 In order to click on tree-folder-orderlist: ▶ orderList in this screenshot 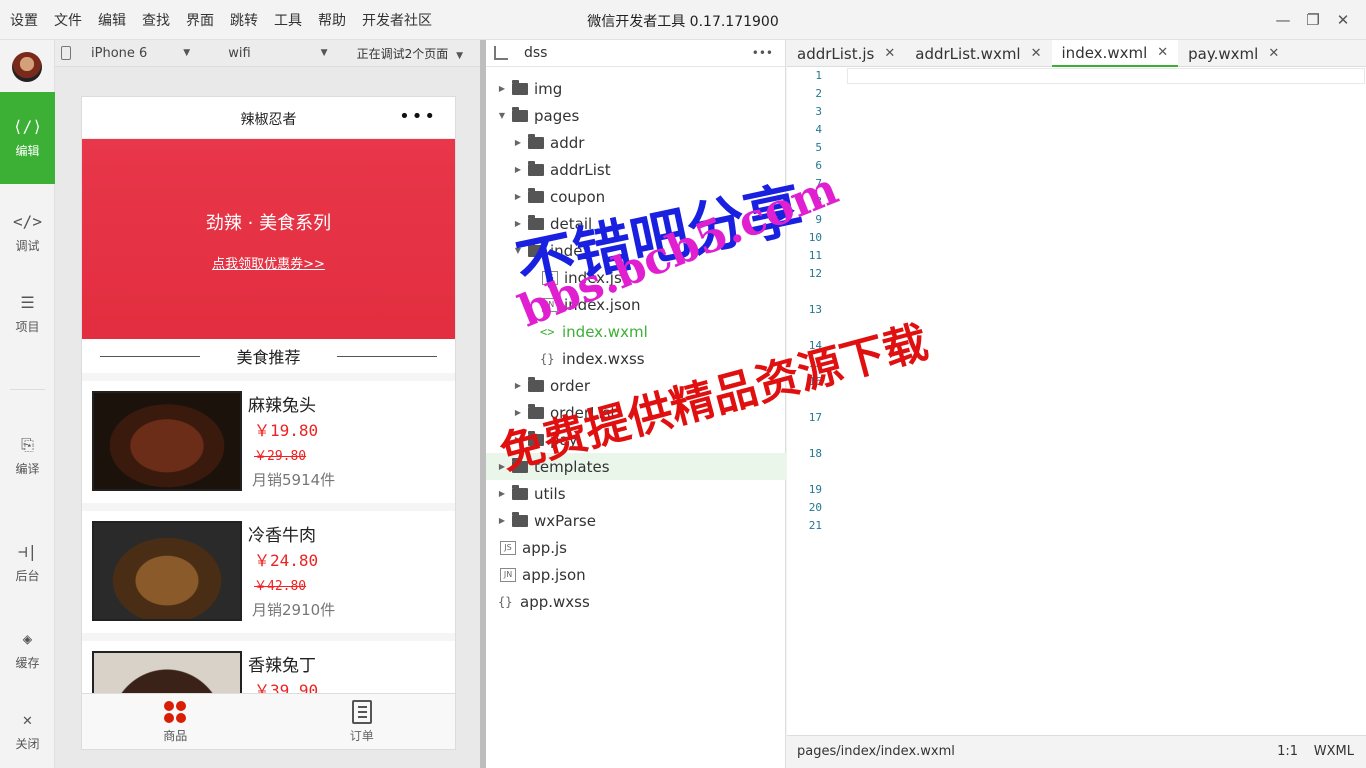, I will do `click(662, 412)`.